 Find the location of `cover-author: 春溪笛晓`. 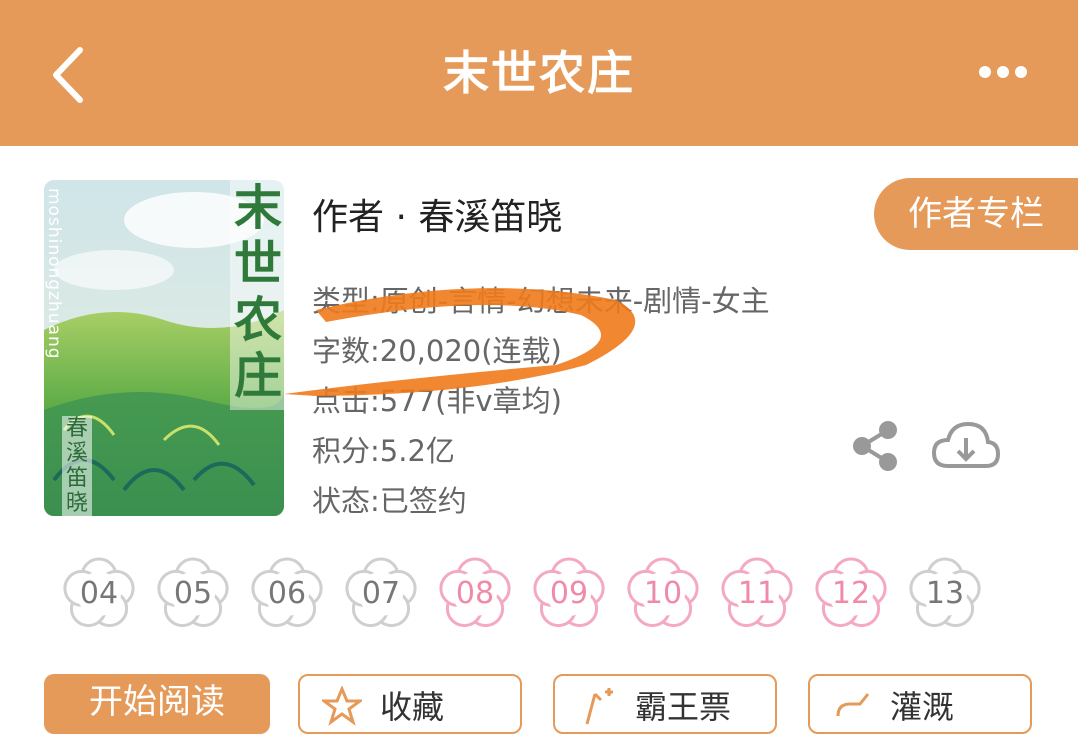

cover-author: 春溪笛晓 is located at coordinates (77, 466).